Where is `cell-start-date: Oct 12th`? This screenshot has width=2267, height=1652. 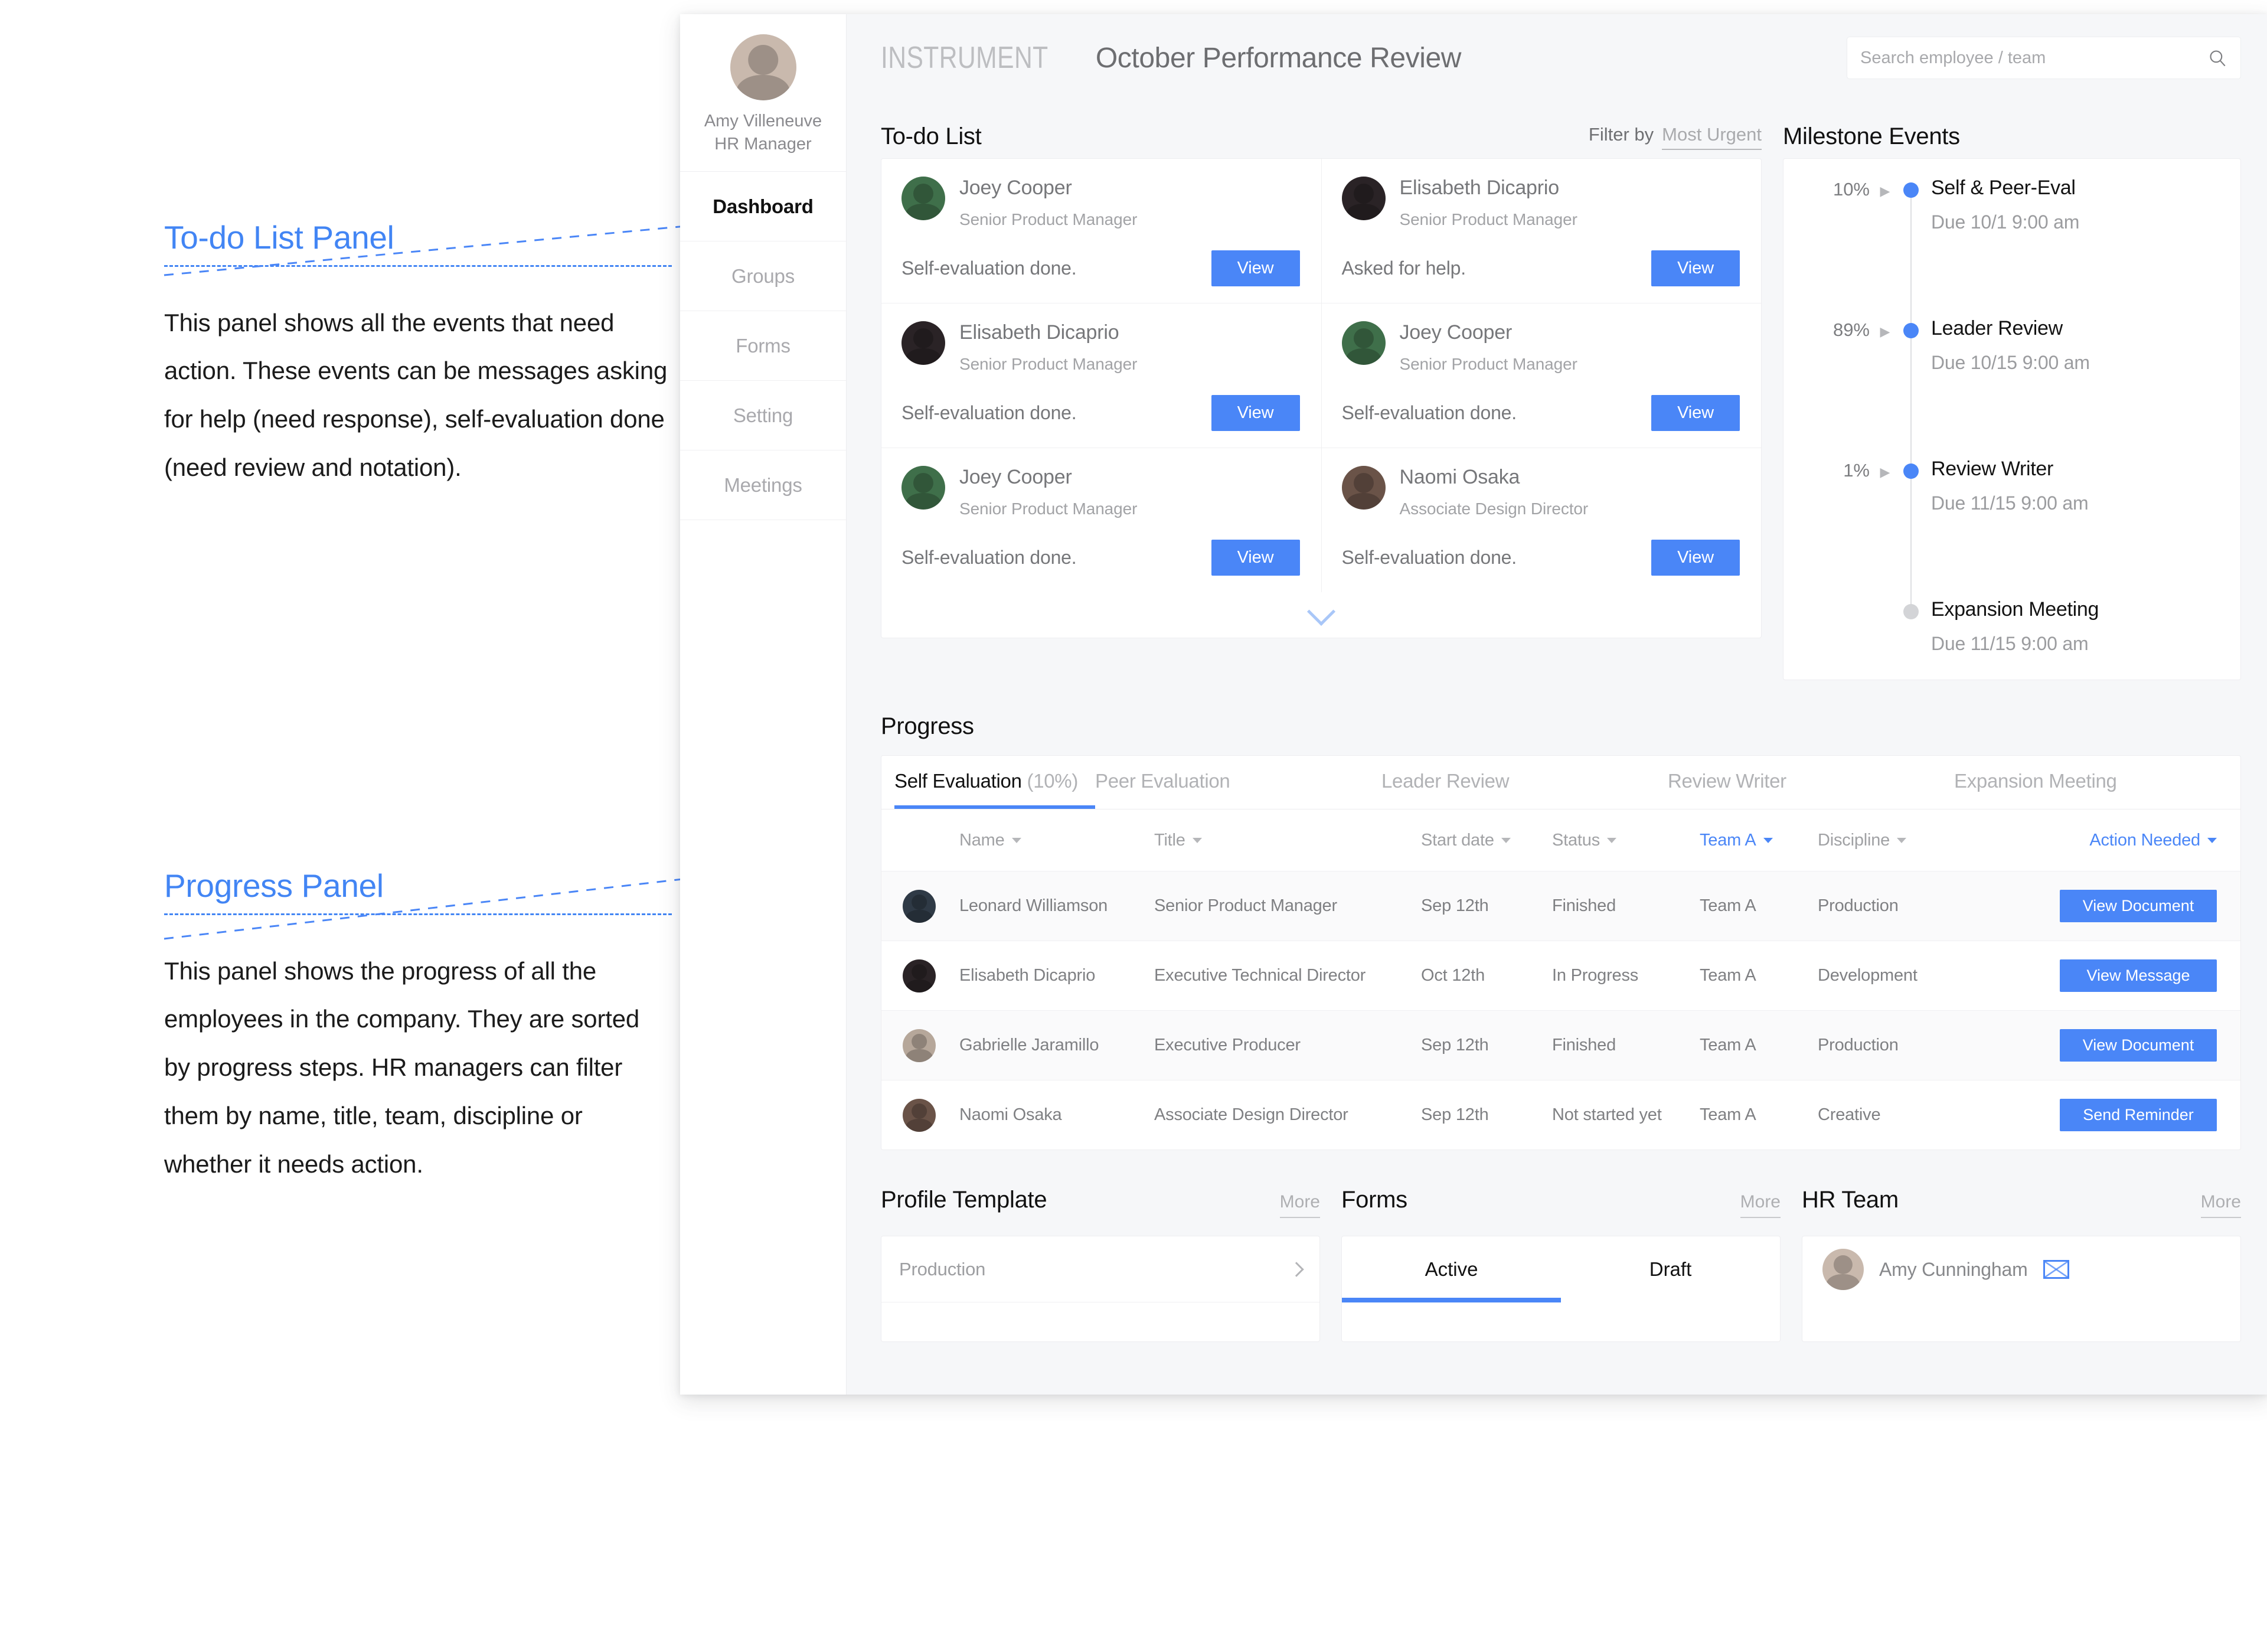
cell-start-date: Oct 12th is located at coordinates (1453, 976).